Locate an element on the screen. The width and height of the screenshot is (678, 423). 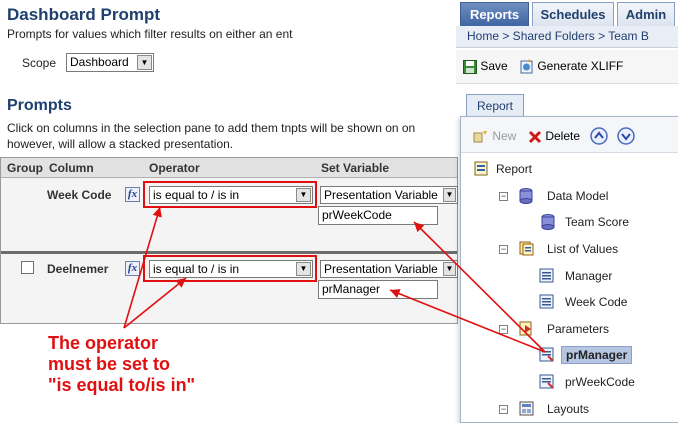
scope-select-value: Dashboard is located at coordinates (99, 62).